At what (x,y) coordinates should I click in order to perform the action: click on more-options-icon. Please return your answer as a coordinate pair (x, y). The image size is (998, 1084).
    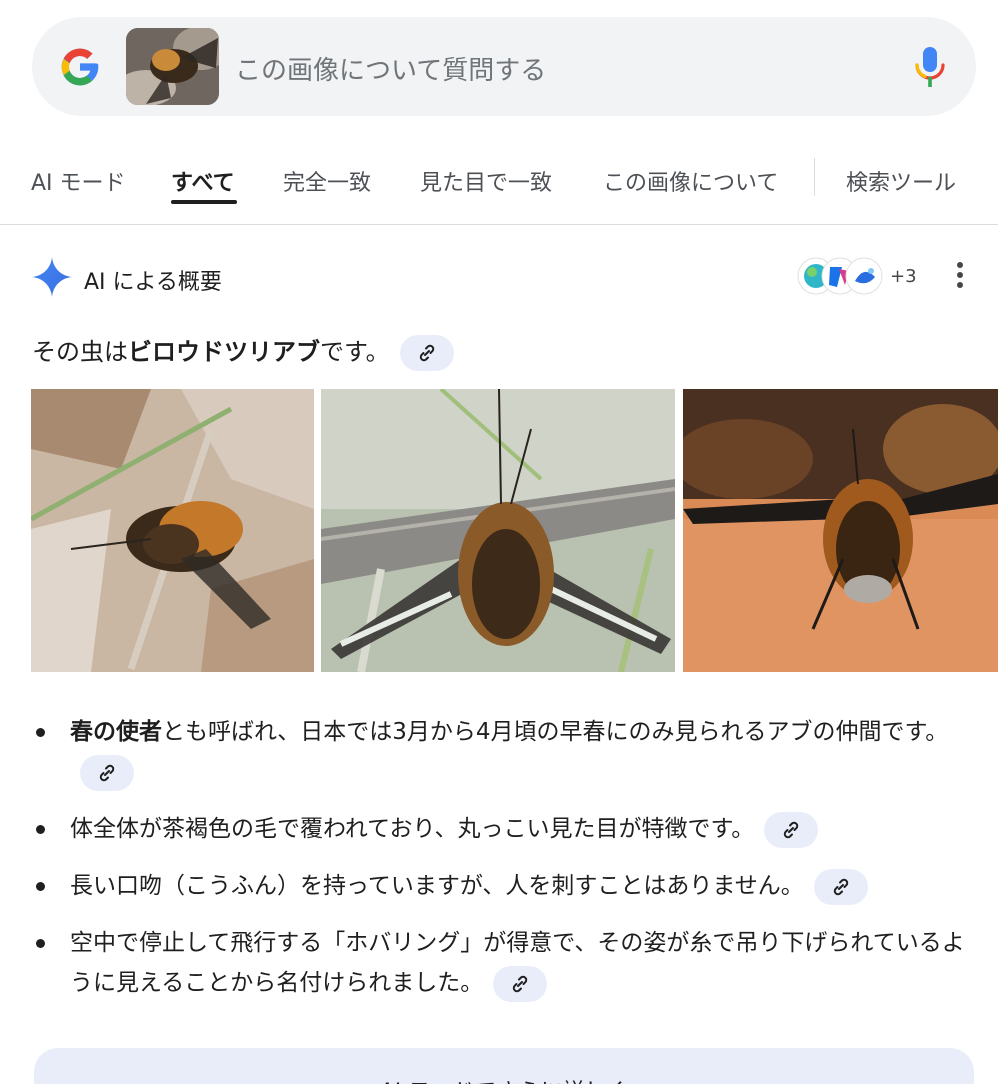
    Looking at the image, I should click on (960, 277).